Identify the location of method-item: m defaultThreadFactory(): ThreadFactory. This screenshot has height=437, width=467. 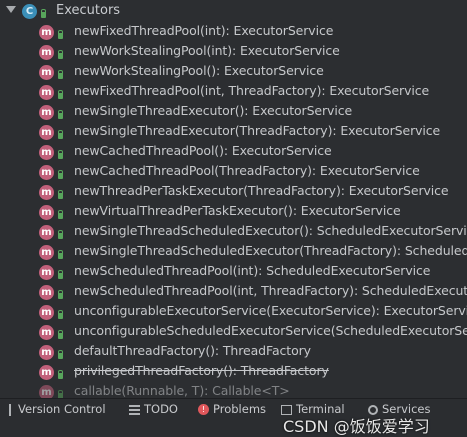
(233, 352).